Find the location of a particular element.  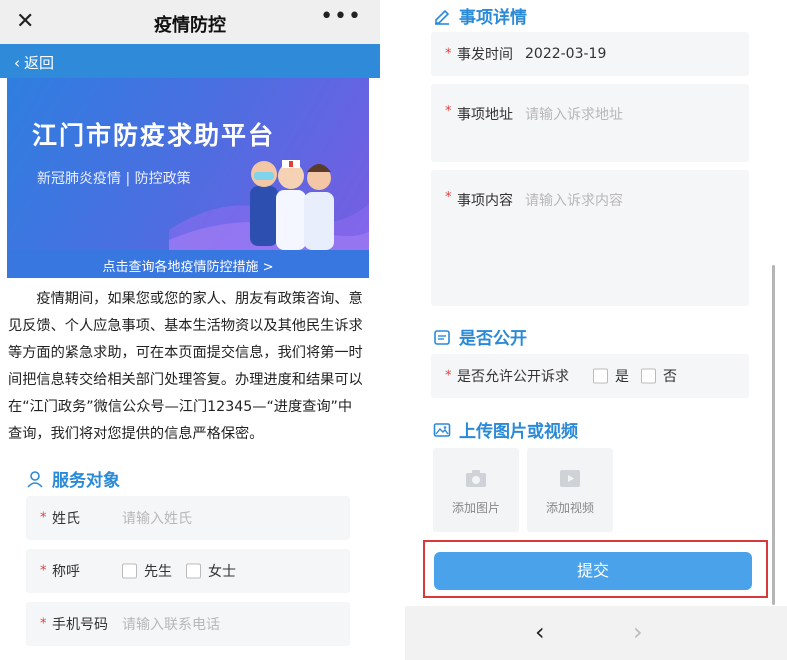

phone-label: 手机号码 is located at coordinates (80, 625).